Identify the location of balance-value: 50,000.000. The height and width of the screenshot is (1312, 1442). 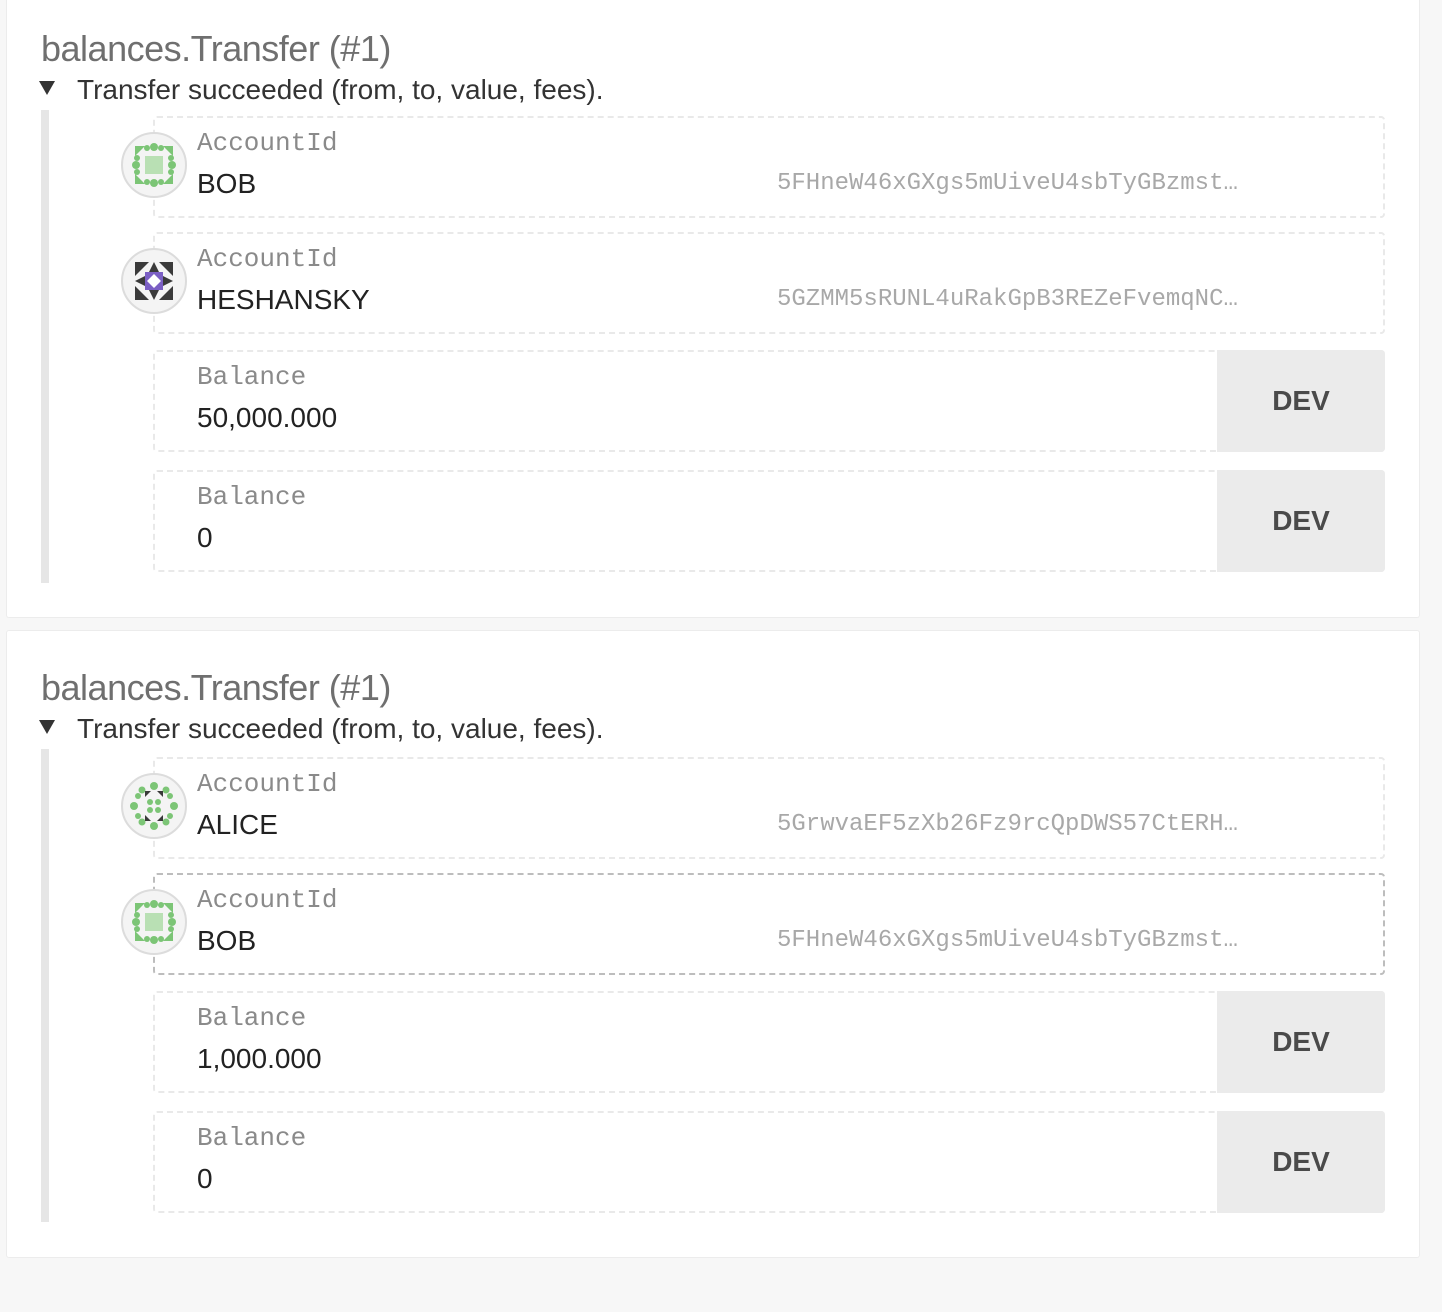
(267, 417).